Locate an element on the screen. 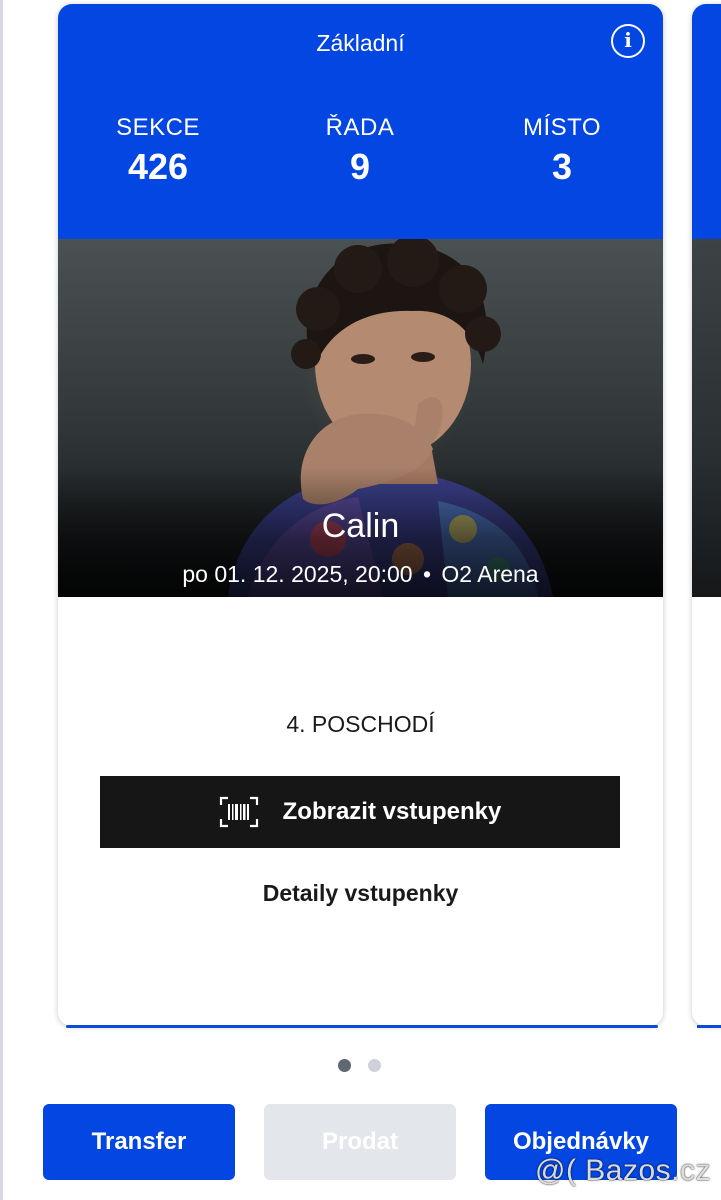 Image resolution: width=721 pixels, height=1200 pixels. seat-info: SEKCE 426 ŘADA 9 MÍSTO 3 is located at coordinates (360, 154).